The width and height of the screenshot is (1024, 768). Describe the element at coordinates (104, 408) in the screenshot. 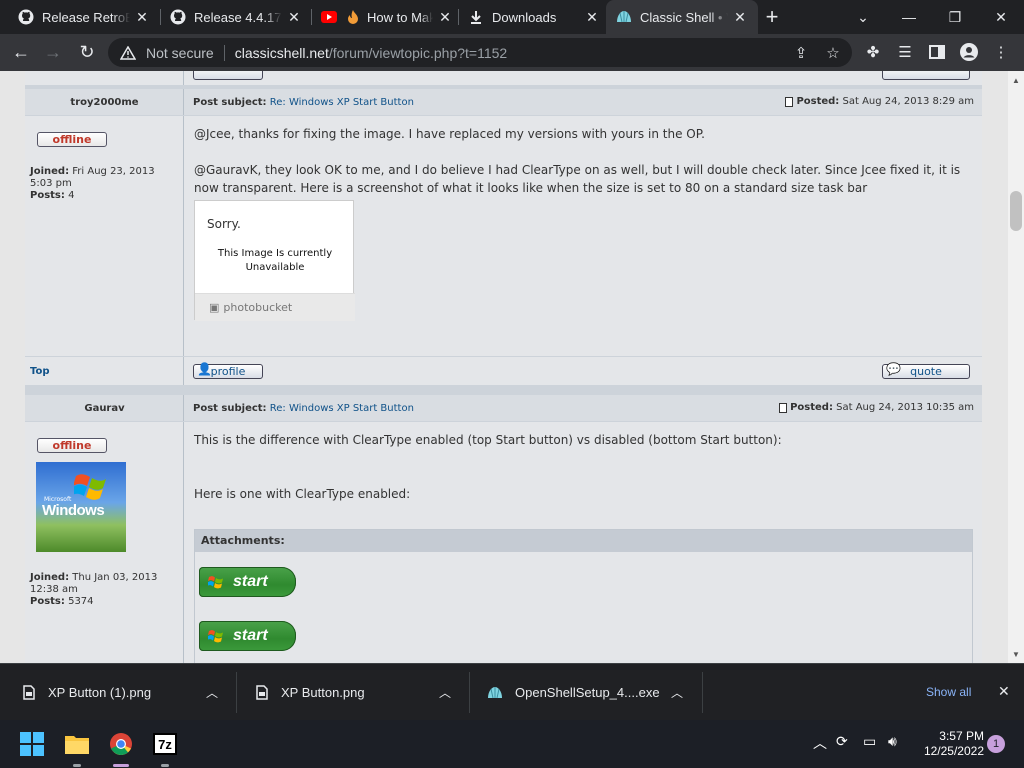

I see `post-author: Gaurav` at that location.